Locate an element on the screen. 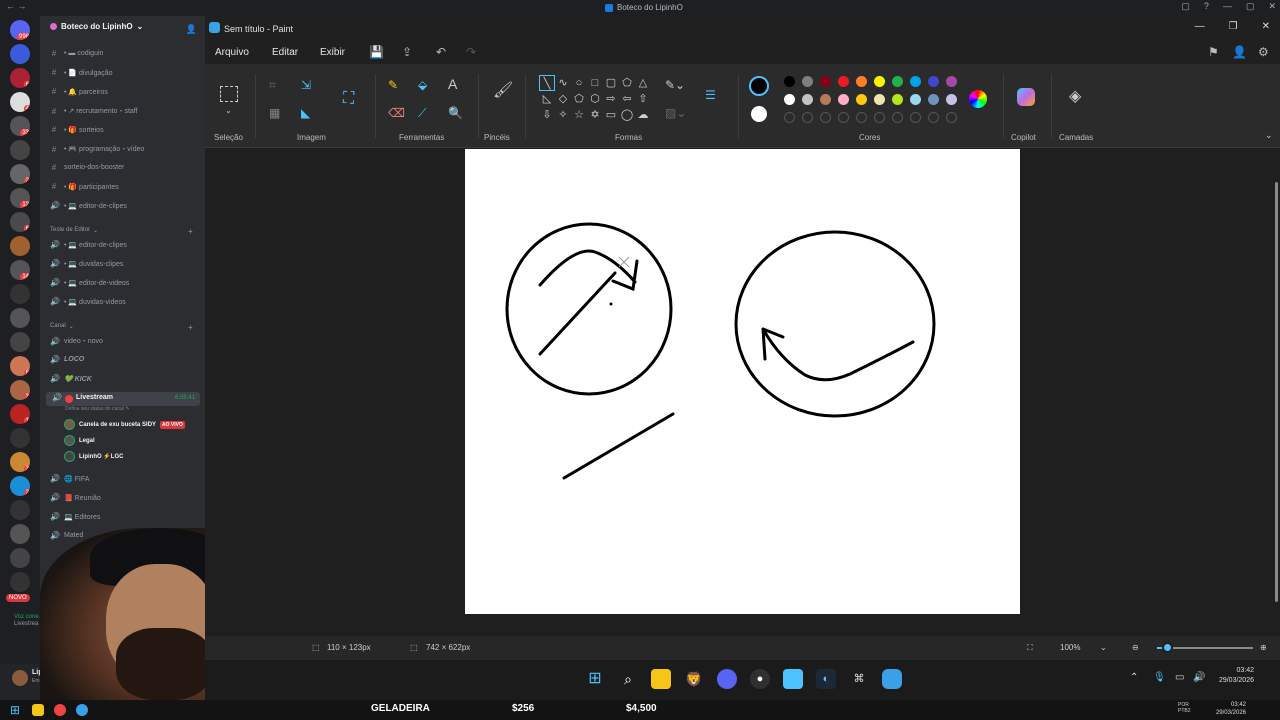 The height and width of the screenshot is (720, 1280). discord-icon is located at coordinates (727, 679).